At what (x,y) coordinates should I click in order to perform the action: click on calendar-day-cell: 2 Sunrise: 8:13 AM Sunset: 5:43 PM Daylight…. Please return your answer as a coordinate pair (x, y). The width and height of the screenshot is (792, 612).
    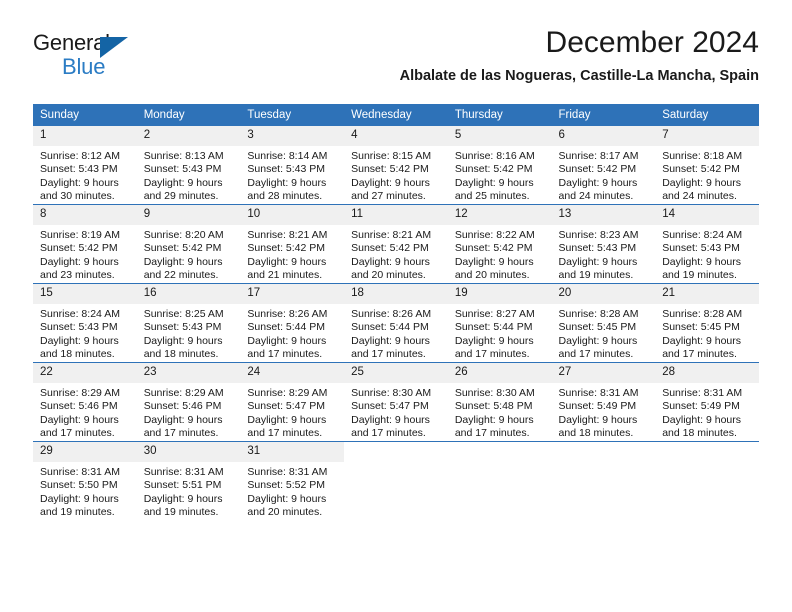
    Looking at the image, I should click on (188, 165).